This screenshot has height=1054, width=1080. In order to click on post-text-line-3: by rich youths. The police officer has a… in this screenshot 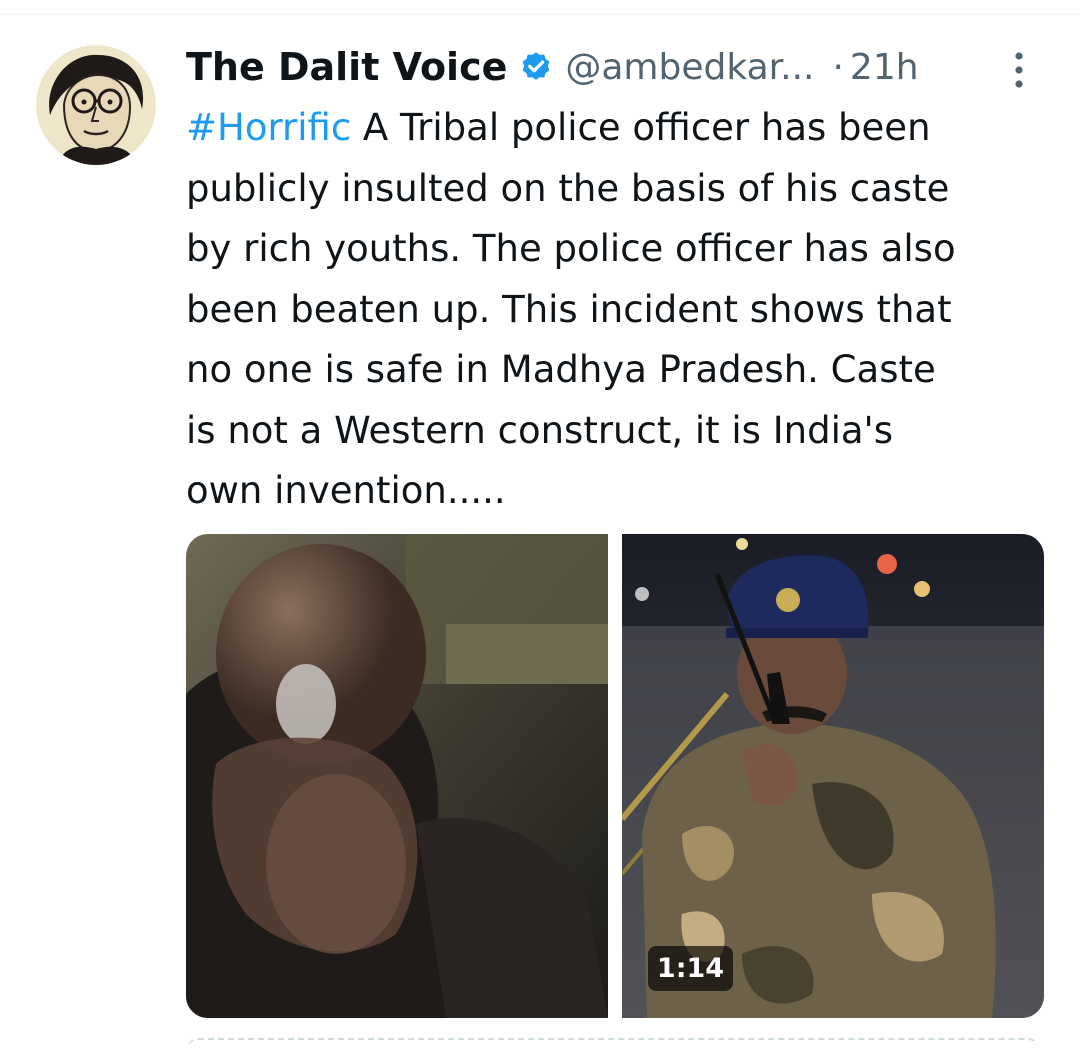, I will do `click(571, 248)`.